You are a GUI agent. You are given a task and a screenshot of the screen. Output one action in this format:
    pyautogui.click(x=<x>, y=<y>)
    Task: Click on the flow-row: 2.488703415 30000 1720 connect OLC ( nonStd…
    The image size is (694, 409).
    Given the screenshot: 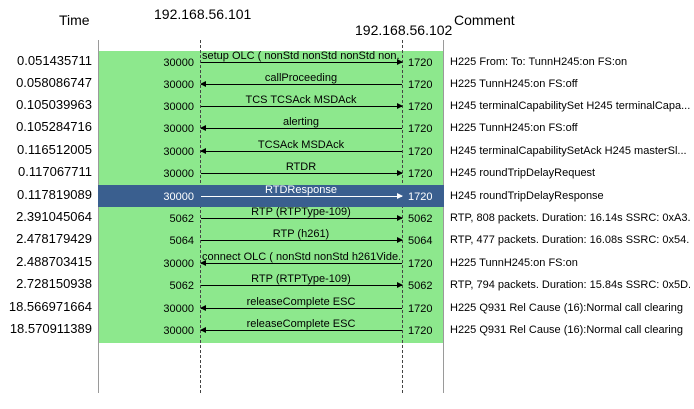 What is the action you would take?
    pyautogui.click(x=347, y=262)
    